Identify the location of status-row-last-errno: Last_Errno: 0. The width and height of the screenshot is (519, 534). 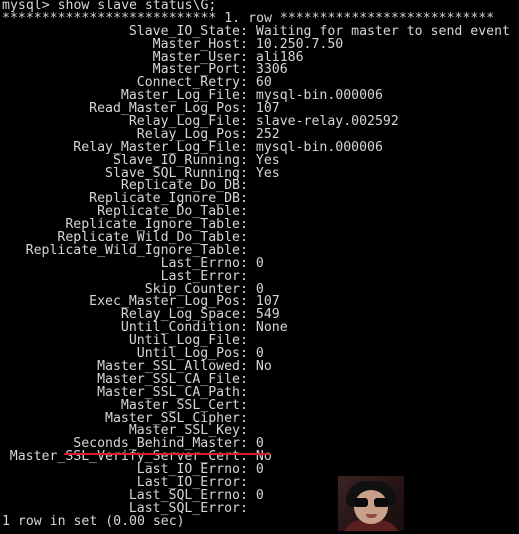
(260, 263).